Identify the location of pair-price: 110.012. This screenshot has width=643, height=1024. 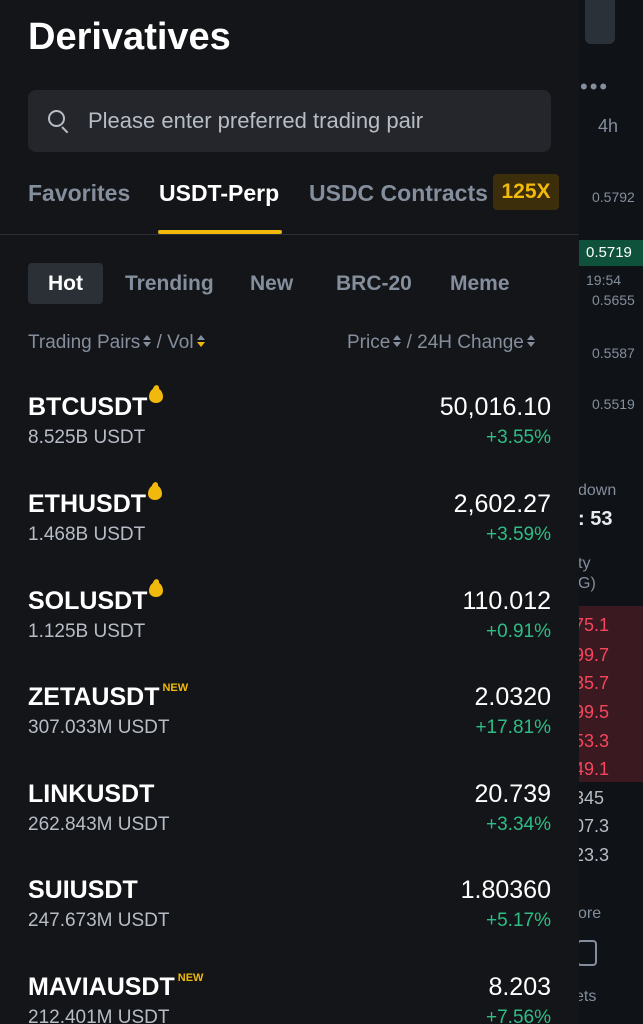
(506, 601).